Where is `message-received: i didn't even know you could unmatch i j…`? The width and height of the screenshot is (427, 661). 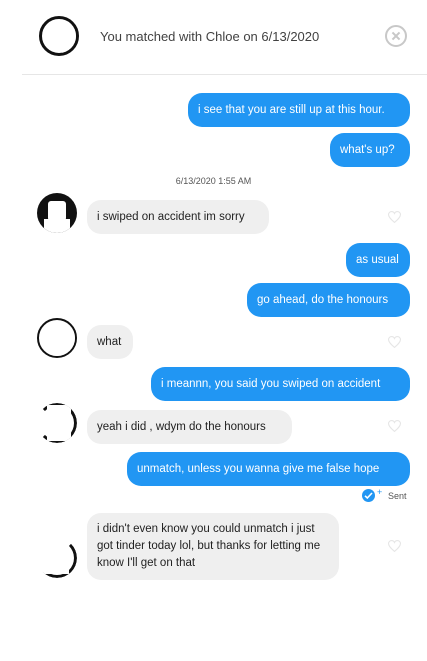
message-received: i didn't even know you could unmatch i j… is located at coordinates (213, 546).